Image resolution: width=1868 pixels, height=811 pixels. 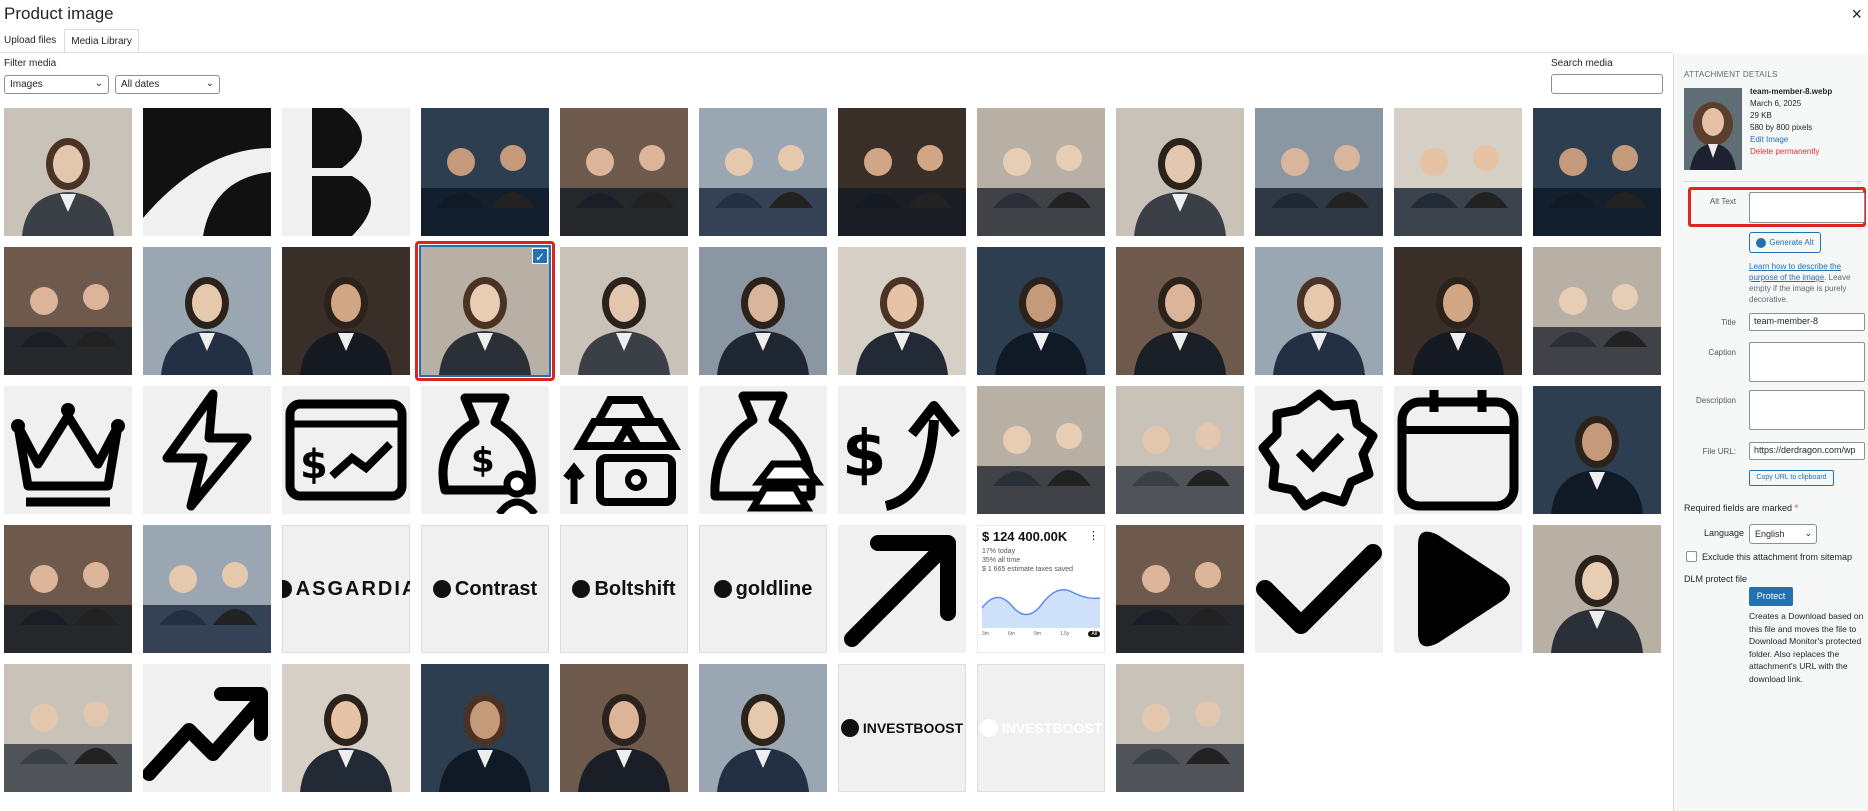 What do you see at coordinates (1458, 172) in the screenshot?
I see `handshake-tile` at bounding box center [1458, 172].